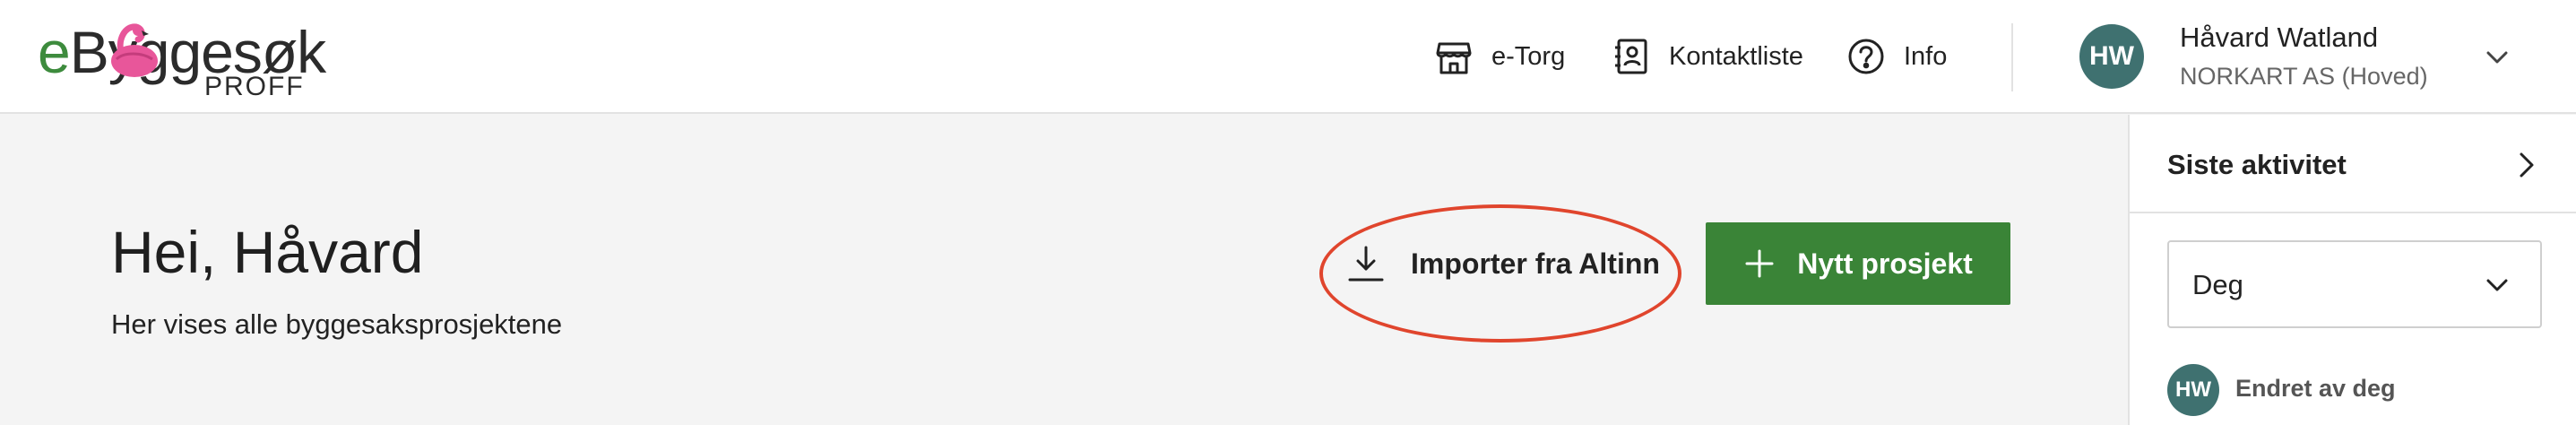 The image size is (2576, 425). Describe the element at coordinates (1759, 263) in the screenshot. I see `plus-icon` at that location.